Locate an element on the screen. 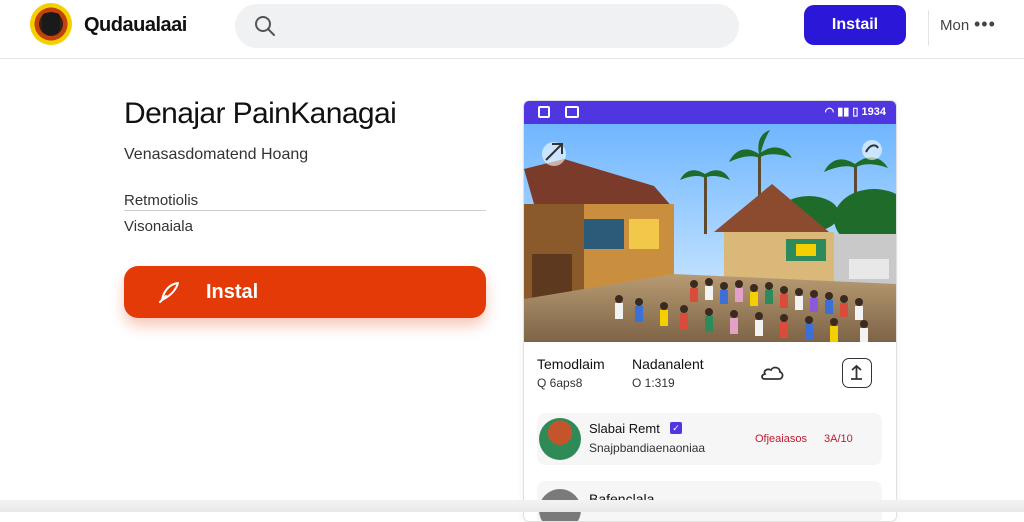 The height and width of the screenshot is (522, 1024). avatar is located at coordinates (560, 439).